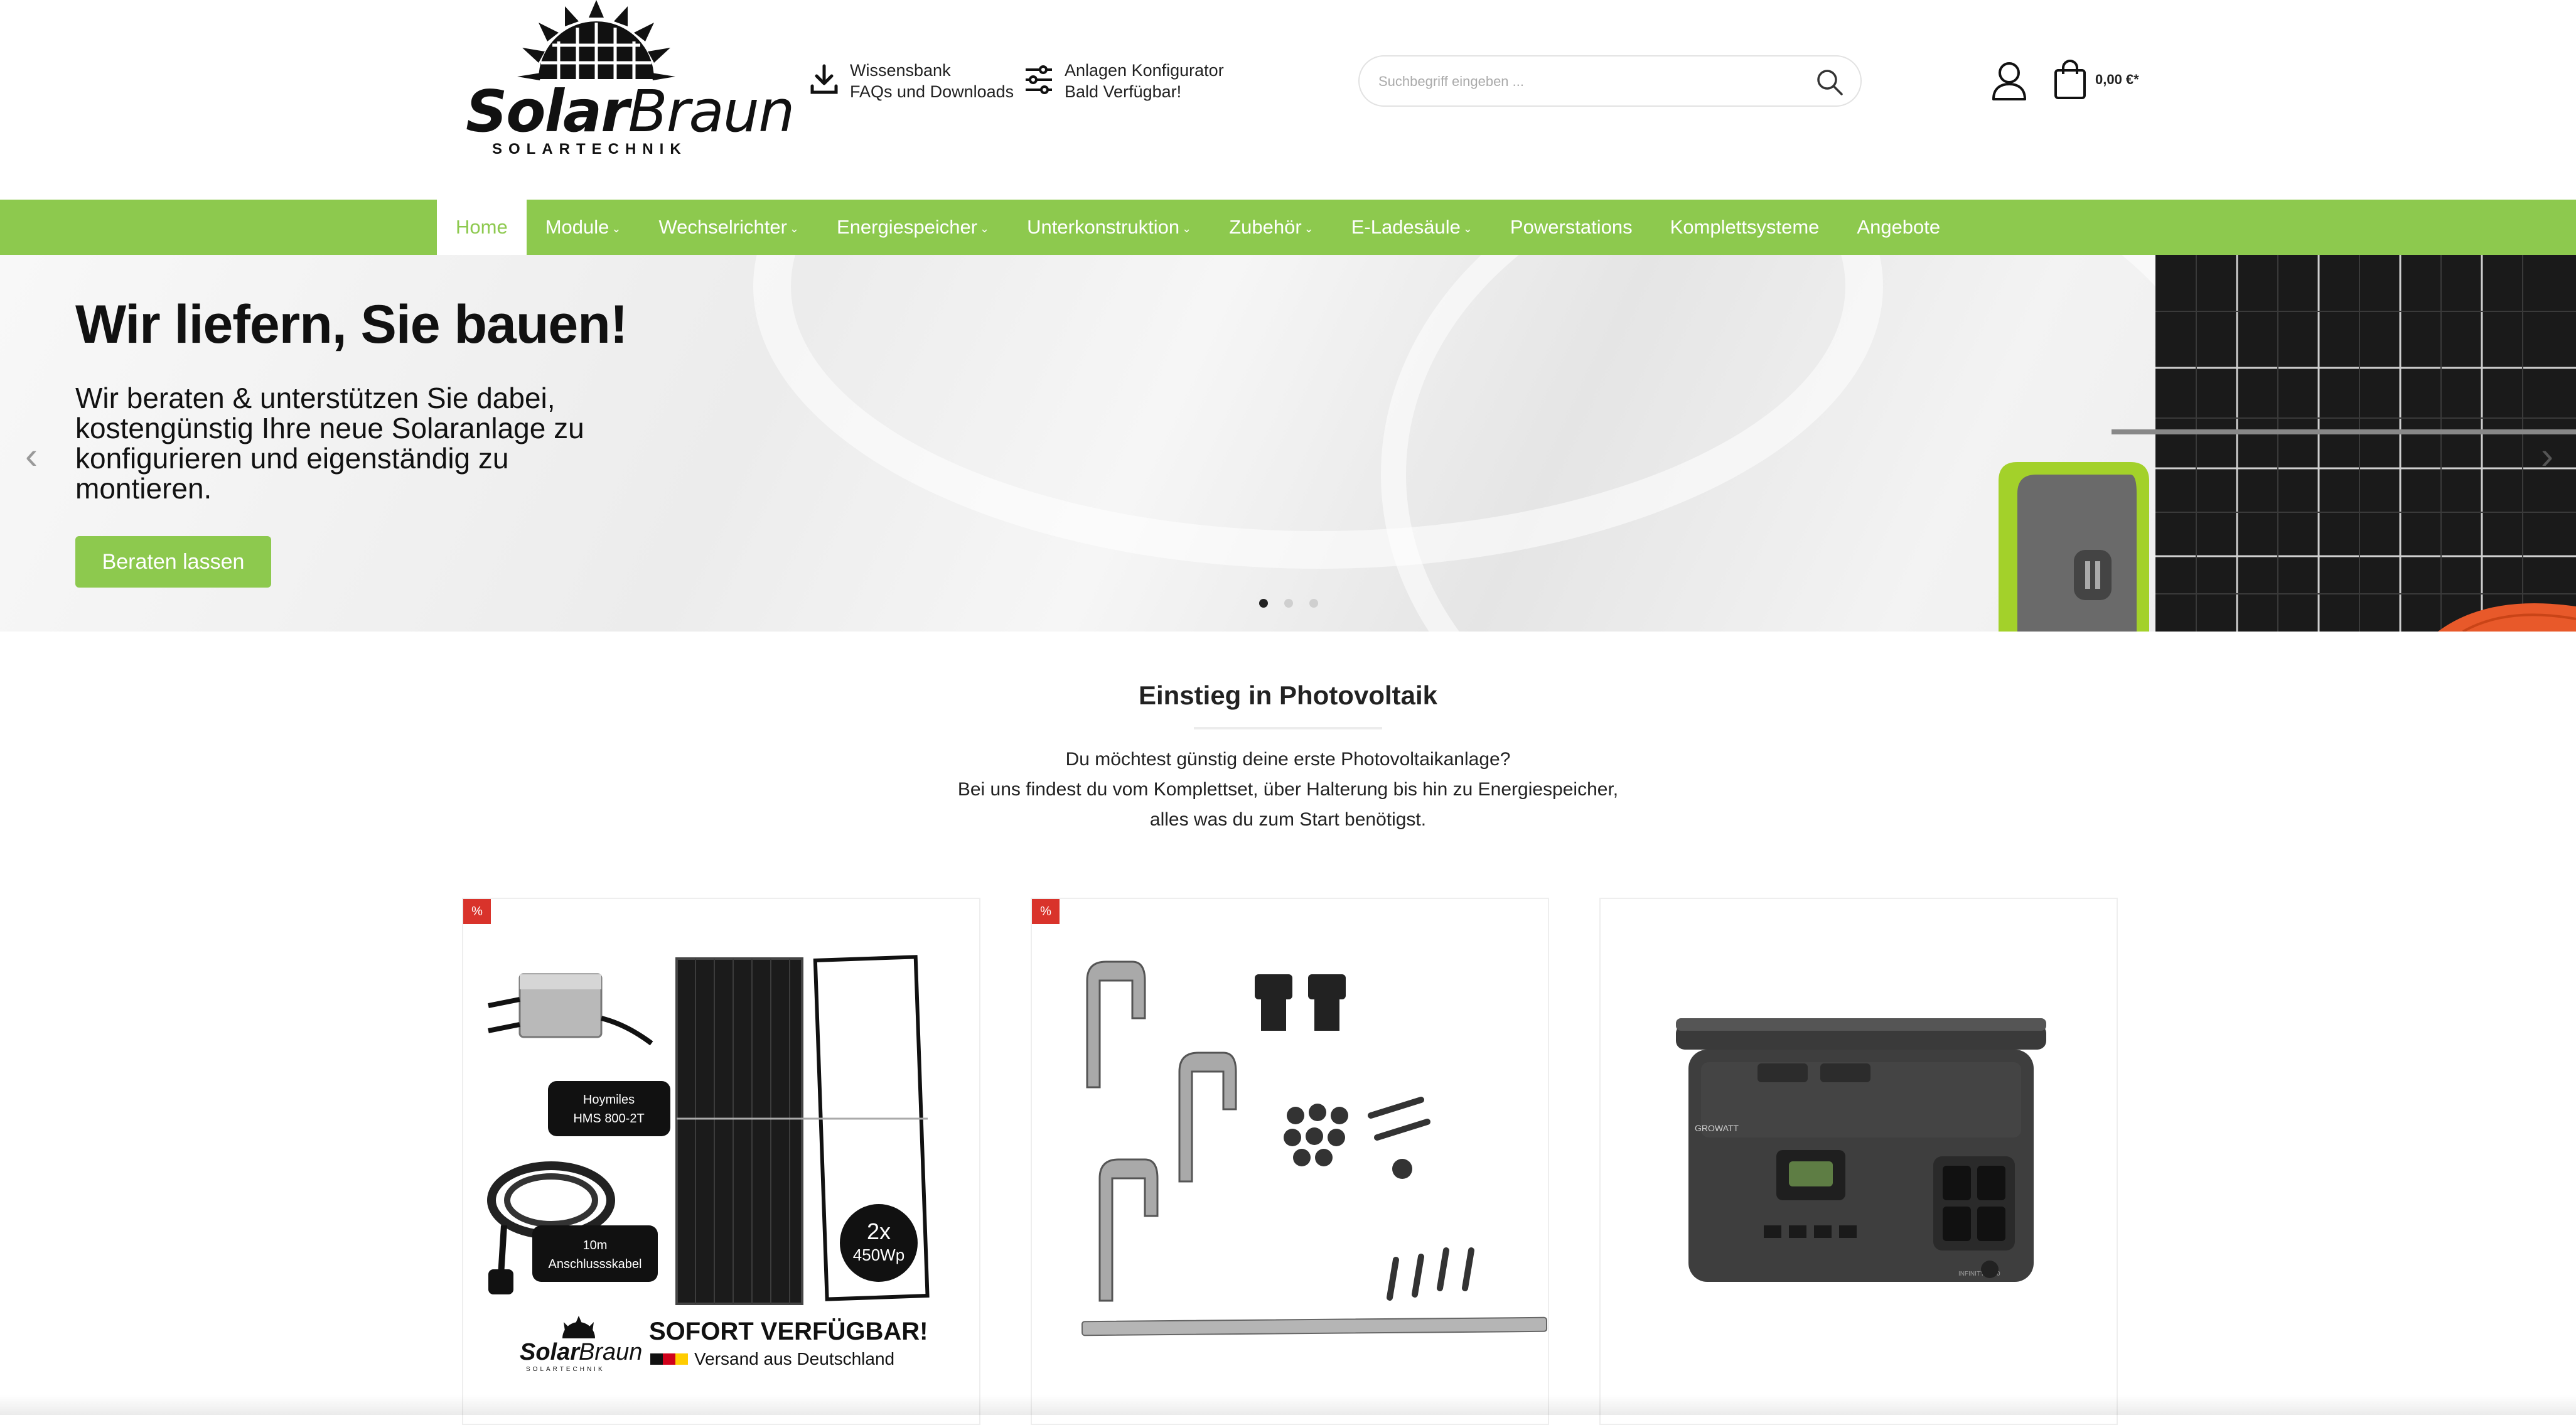  Describe the element at coordinates (577, 227) in the screenshot. I see `nav-item-label: Module` at that location.